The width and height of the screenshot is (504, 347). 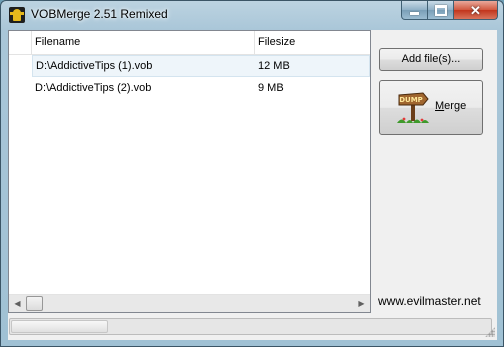 What do you see at coordinates (413, 107) in the screenshot?
I see `dump-sign-icon: DUMP` at bounding box center [413, 107].